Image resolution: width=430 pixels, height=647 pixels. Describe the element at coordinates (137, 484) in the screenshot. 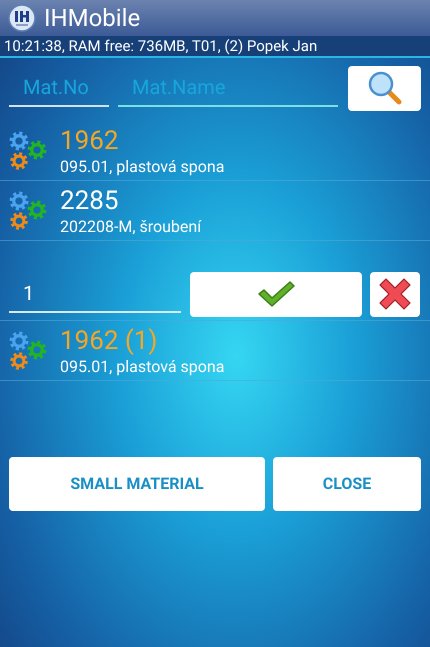

I see `action-button: SMALL MATERIAL` at that location.